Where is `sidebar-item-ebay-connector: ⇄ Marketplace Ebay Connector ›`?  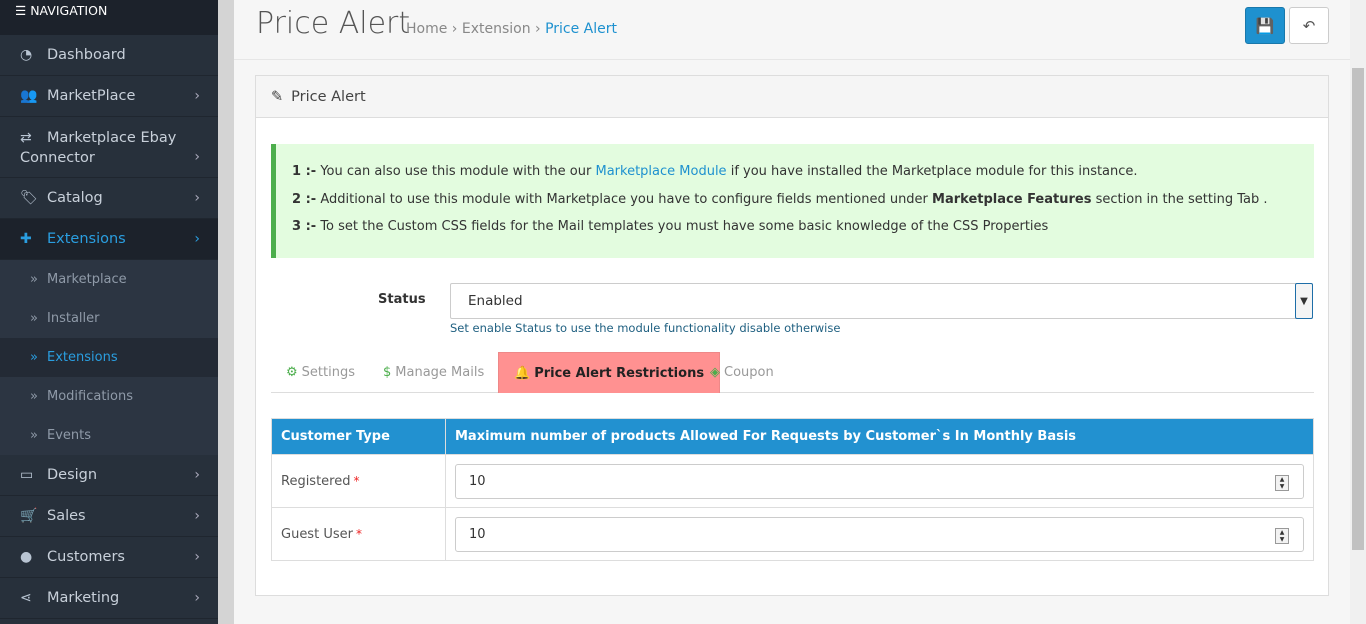
sidebar-item-ebay-connector: ⇄ Marketplace Ebay Connector › is located at coordinates (109, 147).